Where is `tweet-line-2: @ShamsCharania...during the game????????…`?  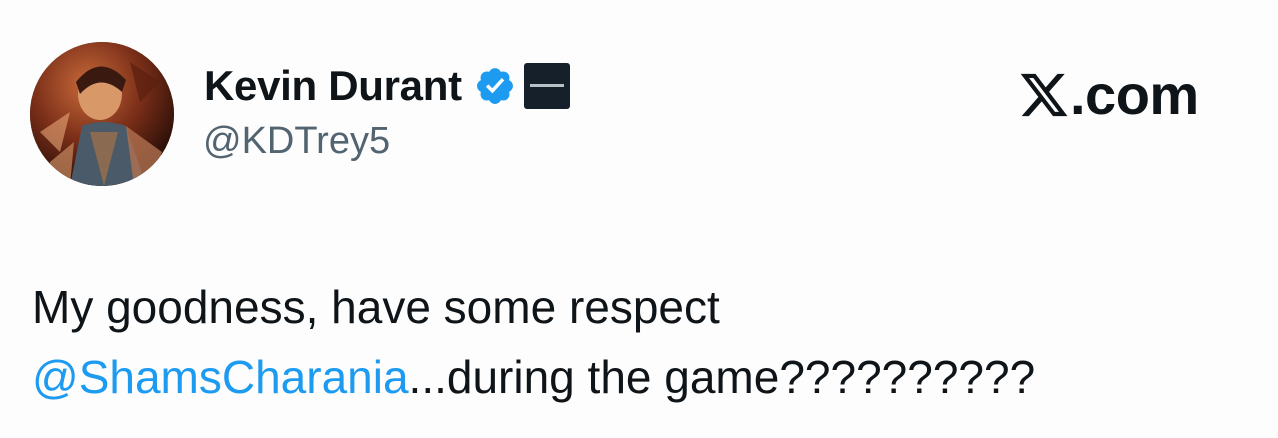
tweet-line-2: @ShamsCharania...during the game????????… is located at coordinates (533, 377).